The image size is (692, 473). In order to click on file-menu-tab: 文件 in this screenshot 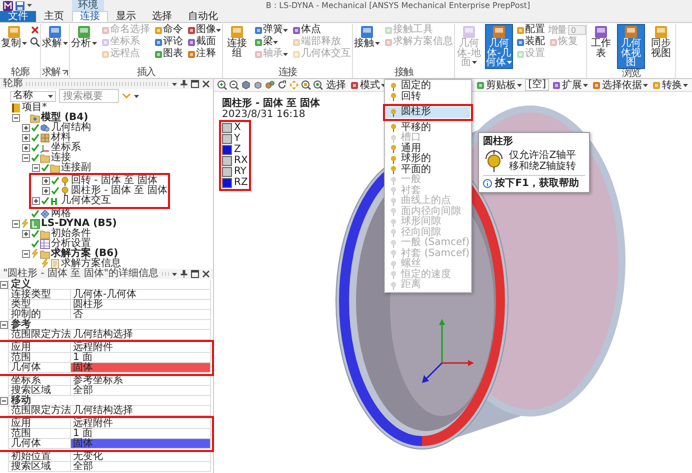, I will do `click(18, 16)`.